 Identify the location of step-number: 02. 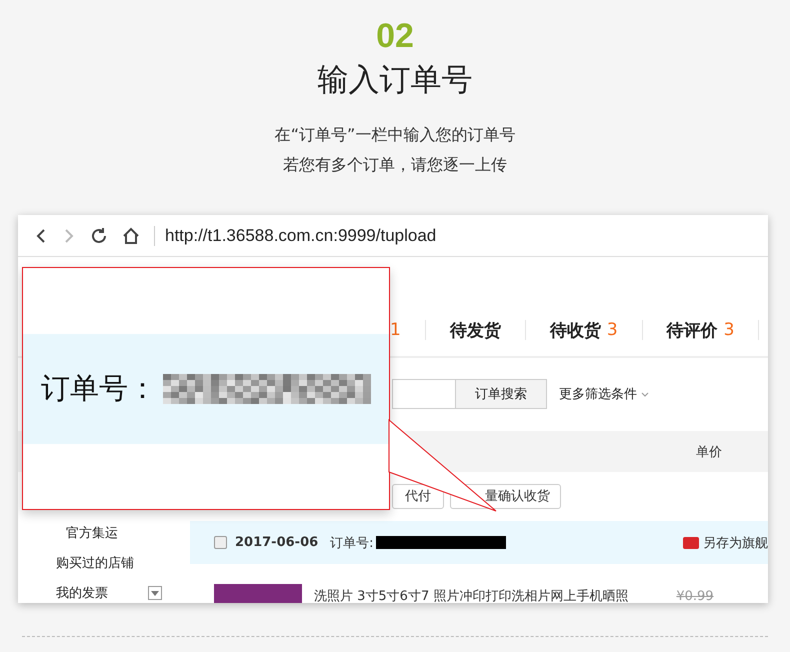
(395, 36).